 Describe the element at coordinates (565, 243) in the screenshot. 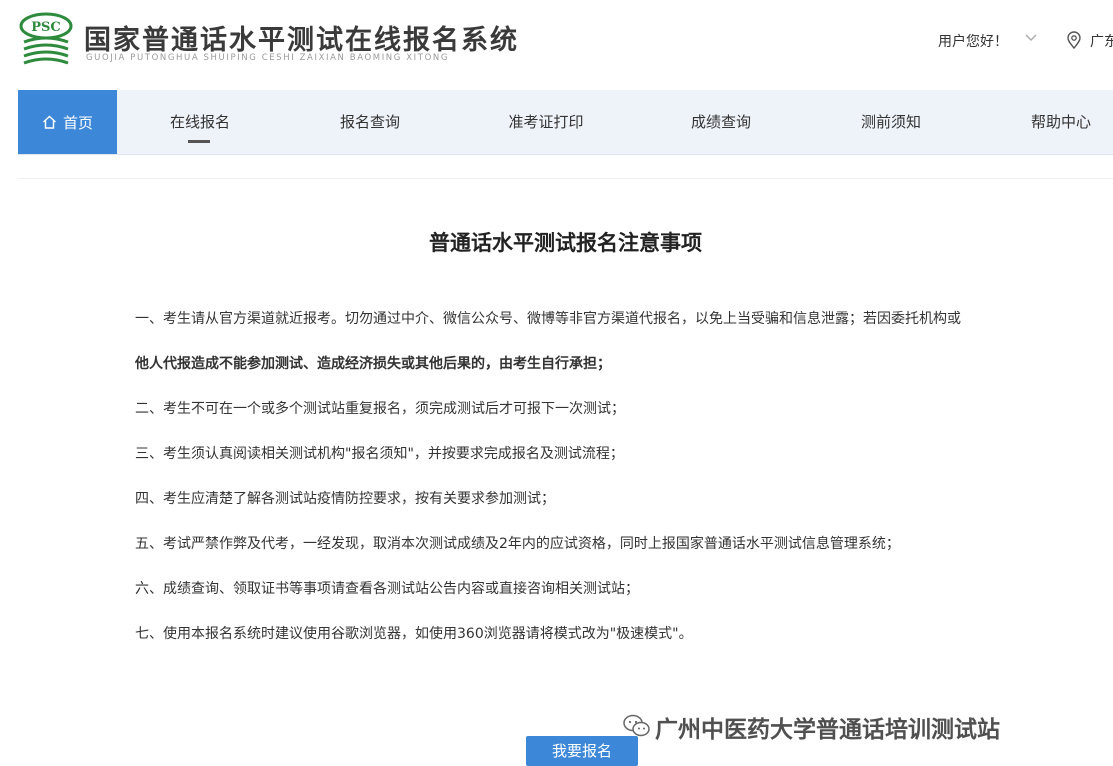

I see `notice-title: 普通话水平测试报名注意事项` at that location.